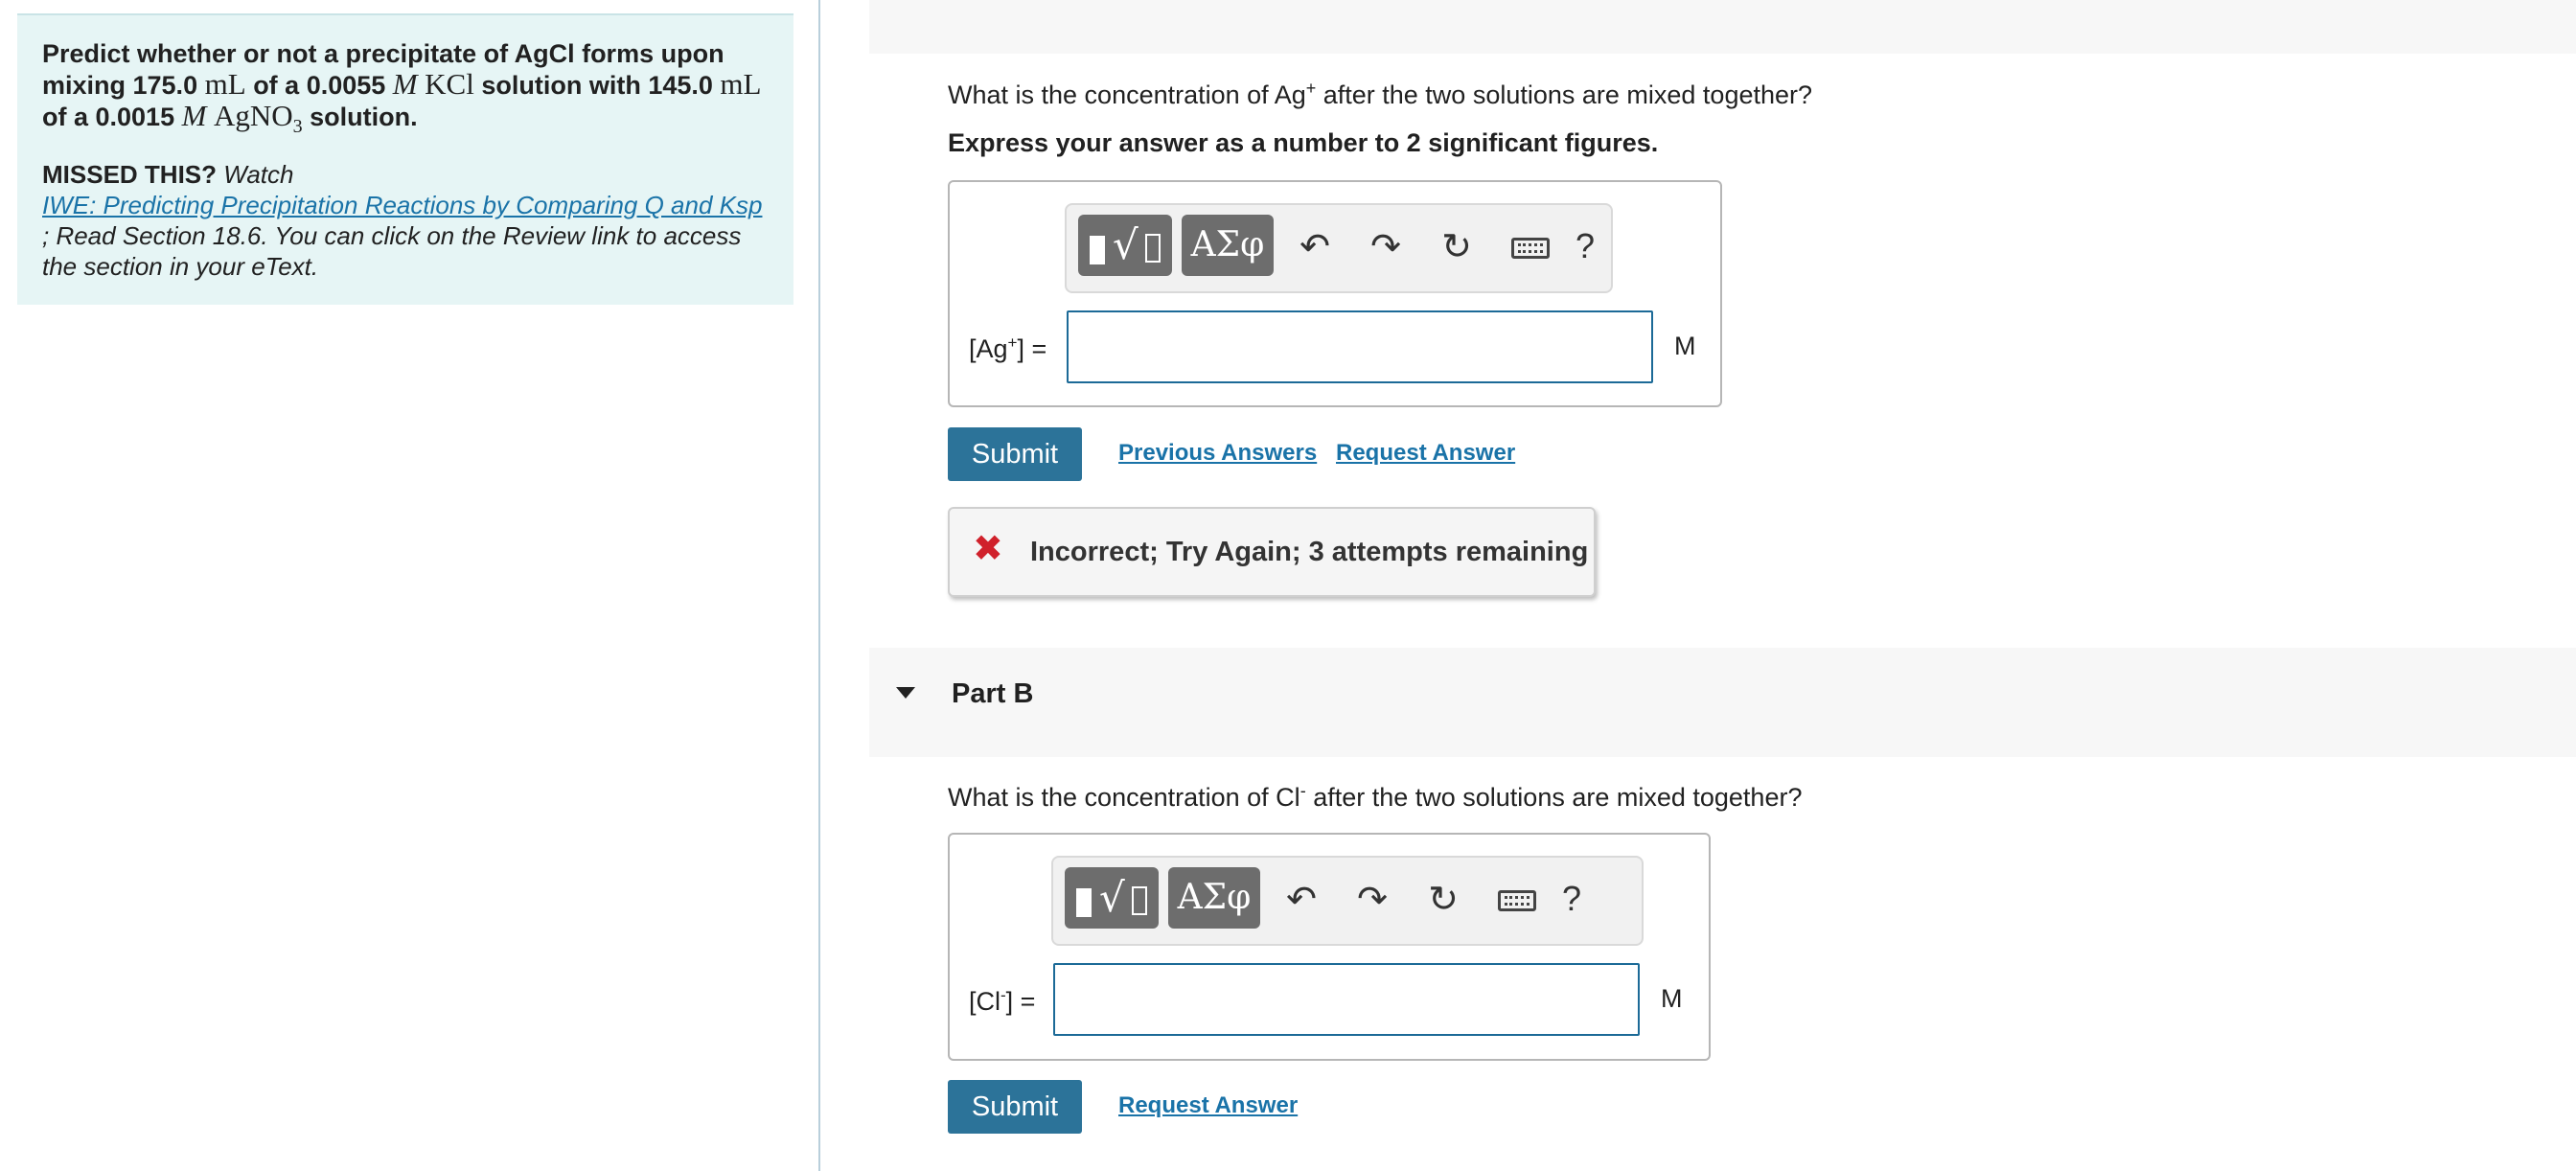 The width and height of the screenshot is (2576, 1171). Describe the element at coordinates (258, 174) in the screenshot. I see `missed-this-watch: Watch` at that location.